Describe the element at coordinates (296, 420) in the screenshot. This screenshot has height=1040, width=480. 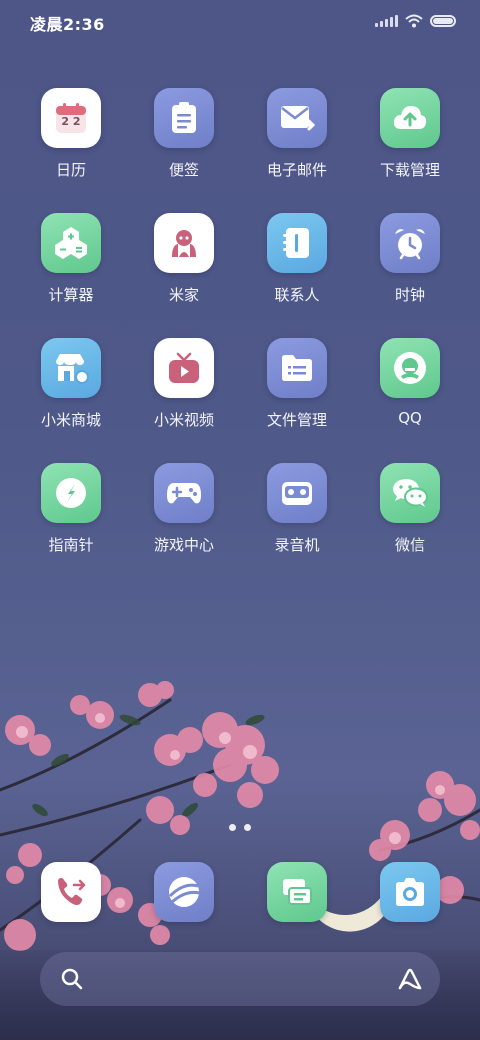
I see `app-label: 文件管理` at that location.